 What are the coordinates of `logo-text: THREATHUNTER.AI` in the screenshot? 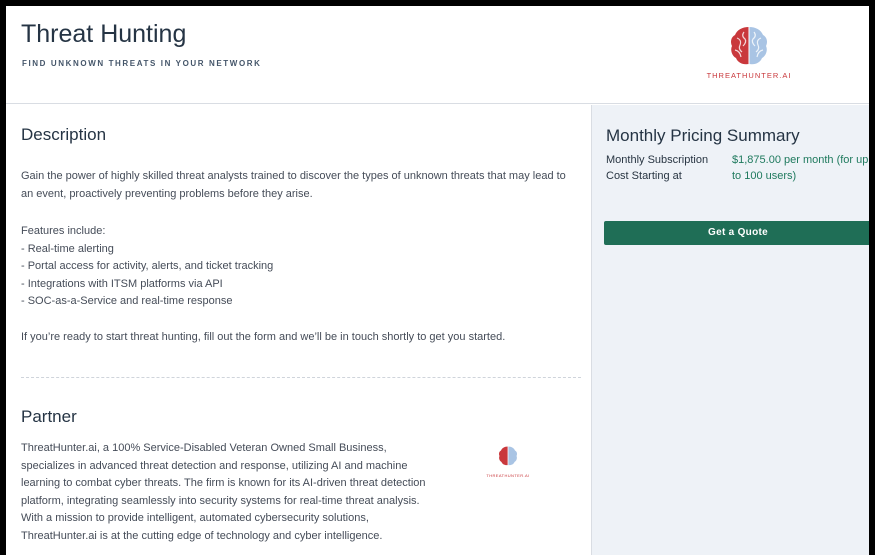 It's located at (749, 75).